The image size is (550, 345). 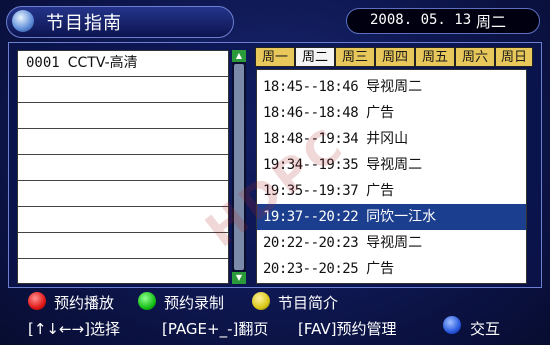 What do you see at coordinates (246, 176) in the screenshot?
I see `program-scrollbar` at bounding box center [246, 176].